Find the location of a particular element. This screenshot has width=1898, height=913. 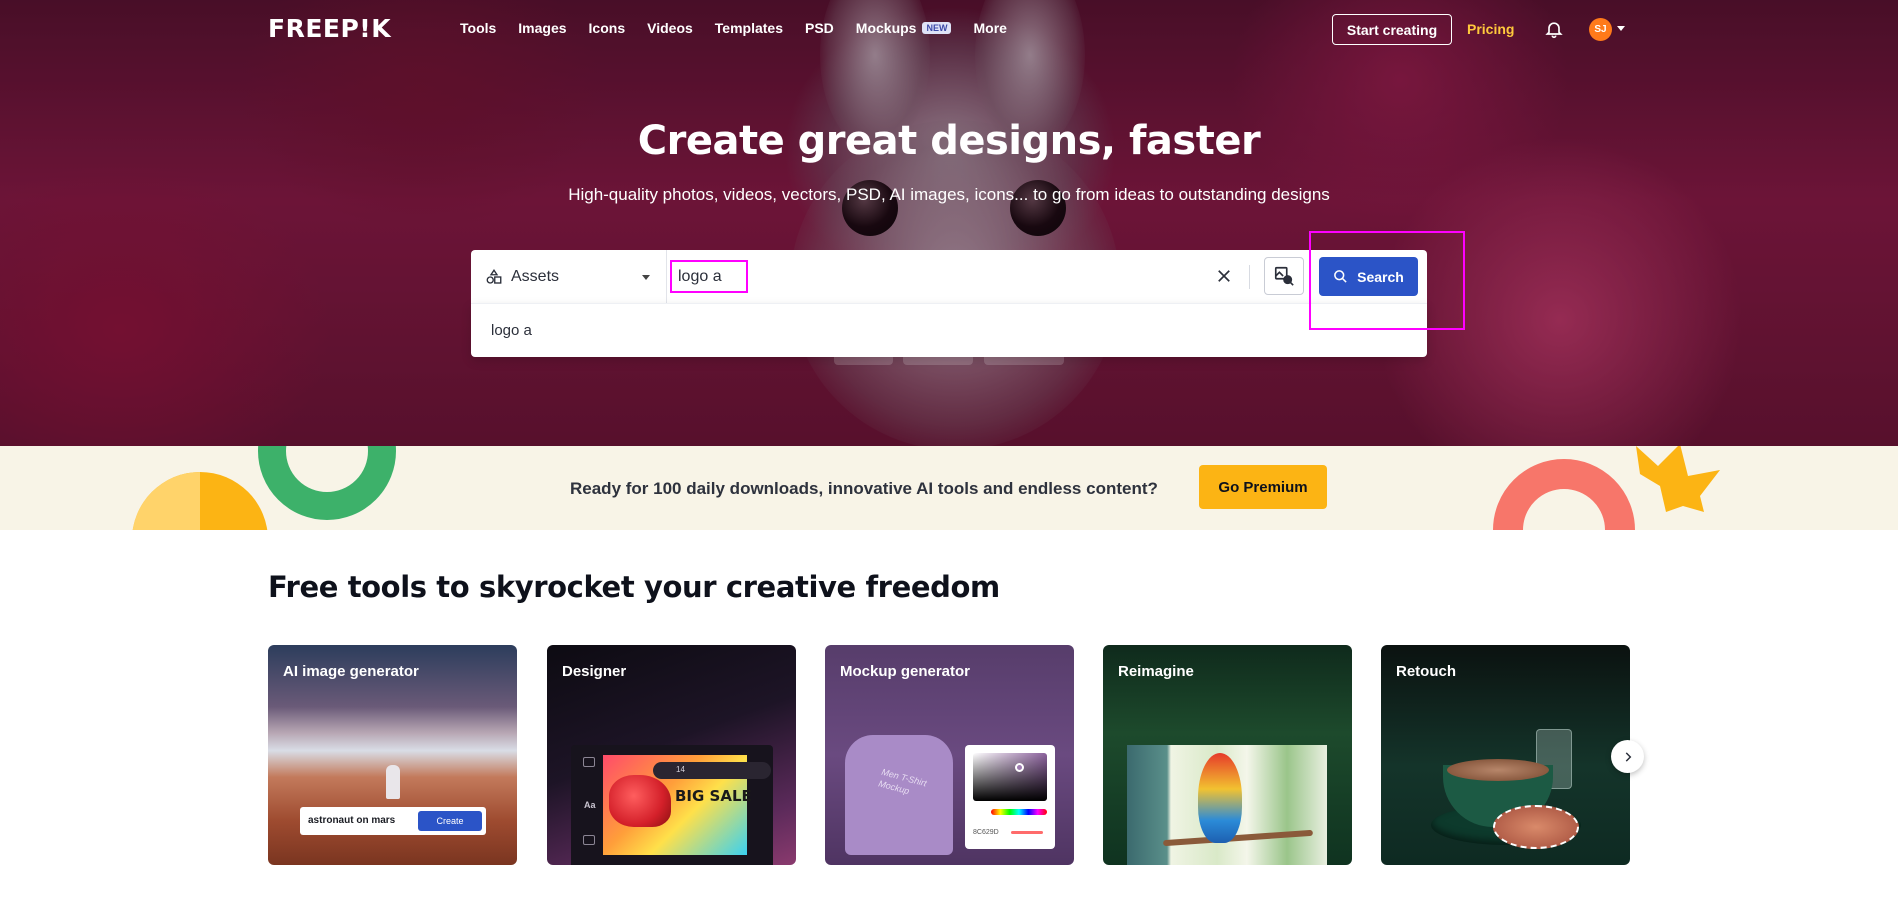

image-search-button is located at coordinates (1284, 276).